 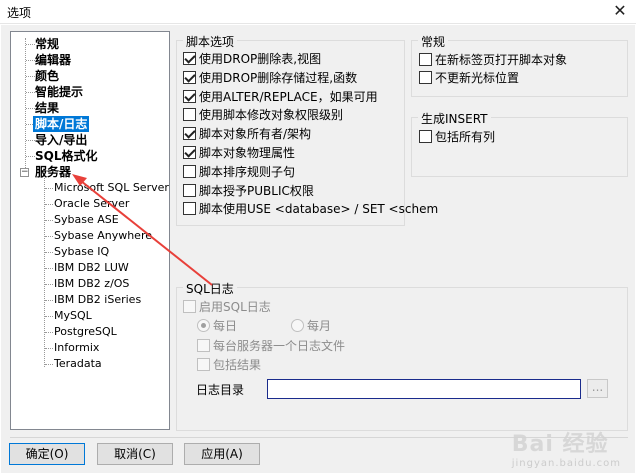 What do you see at coordinates (53, 172) in the screenshot?
I see `tree-item-servers: 服务器` at bounding box center [53, 172].